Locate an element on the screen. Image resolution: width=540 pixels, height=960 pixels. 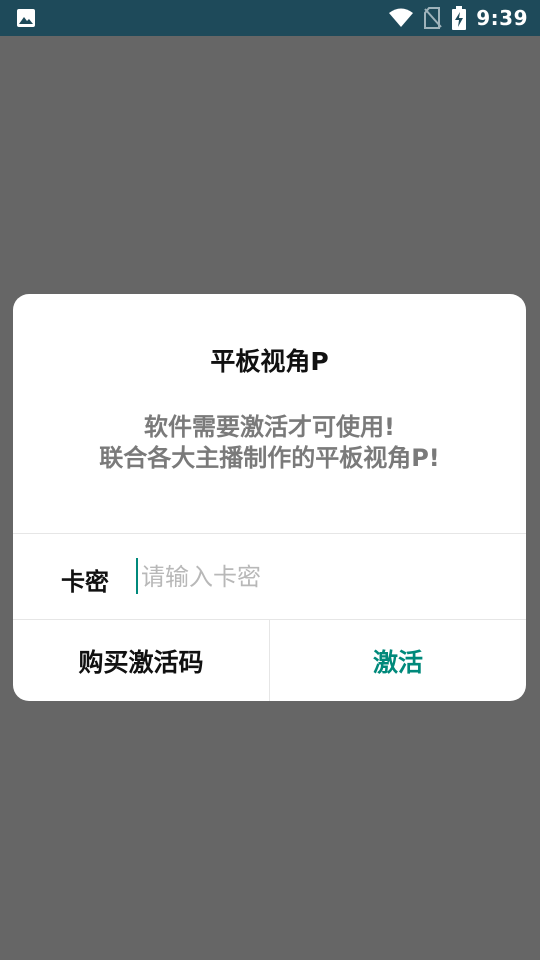
battery-charging-icon is located at coordinates (459, 18).